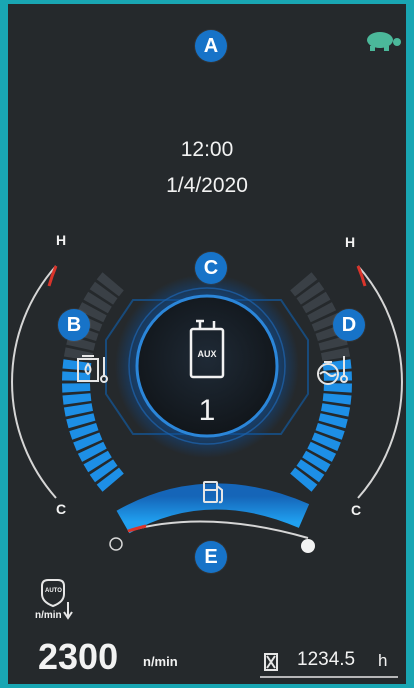 The width and height of the screenshot is (414, 688). I want to click on aux-number: 1, so click(207, 410).